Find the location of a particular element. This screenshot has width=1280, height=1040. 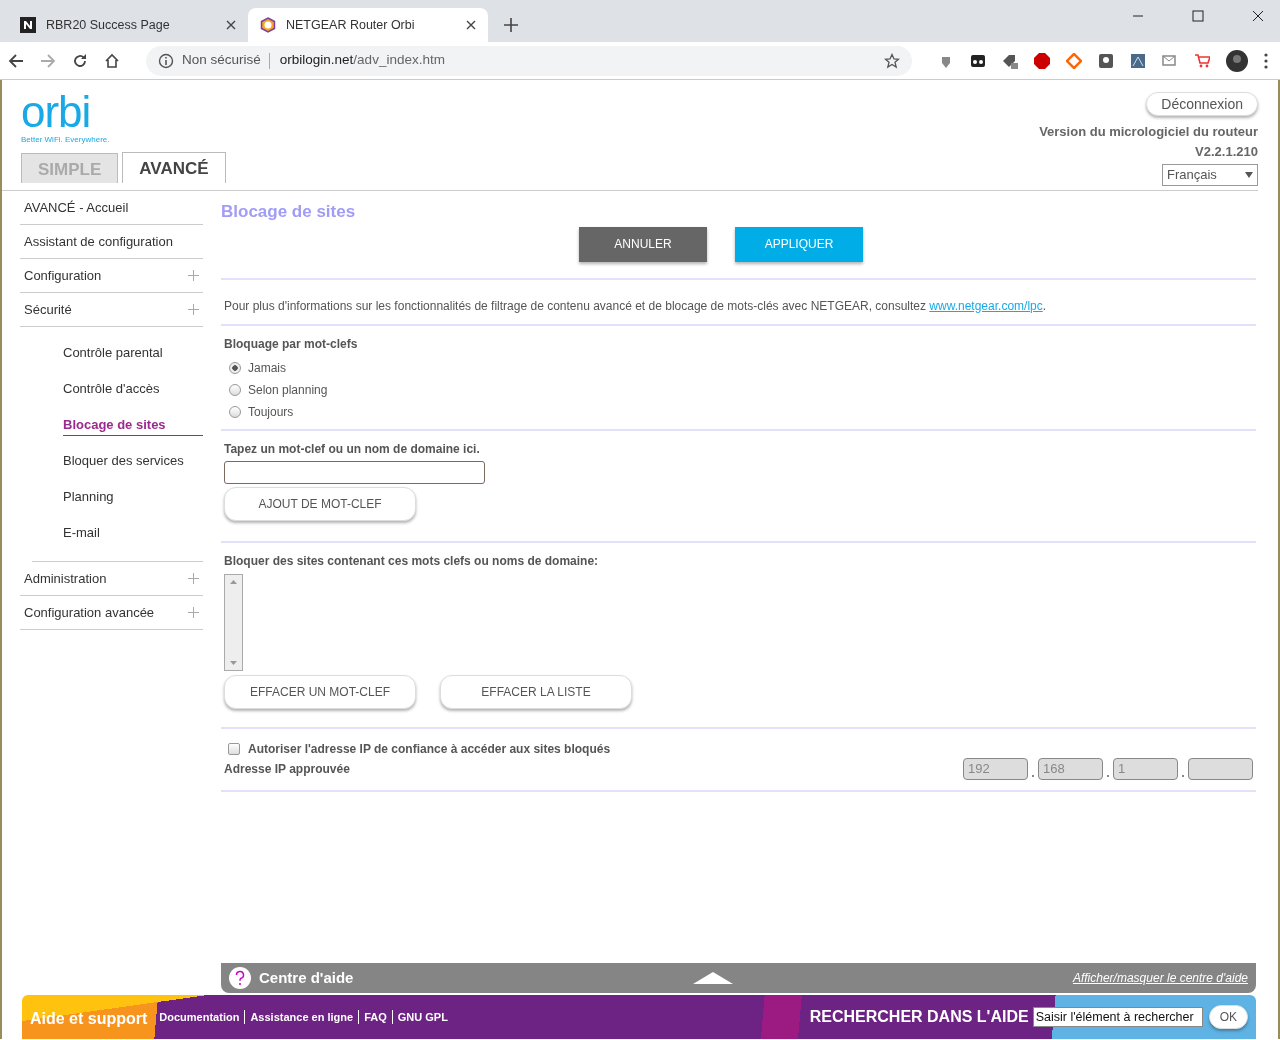

reload-icon is located at coordinates (80, 60).